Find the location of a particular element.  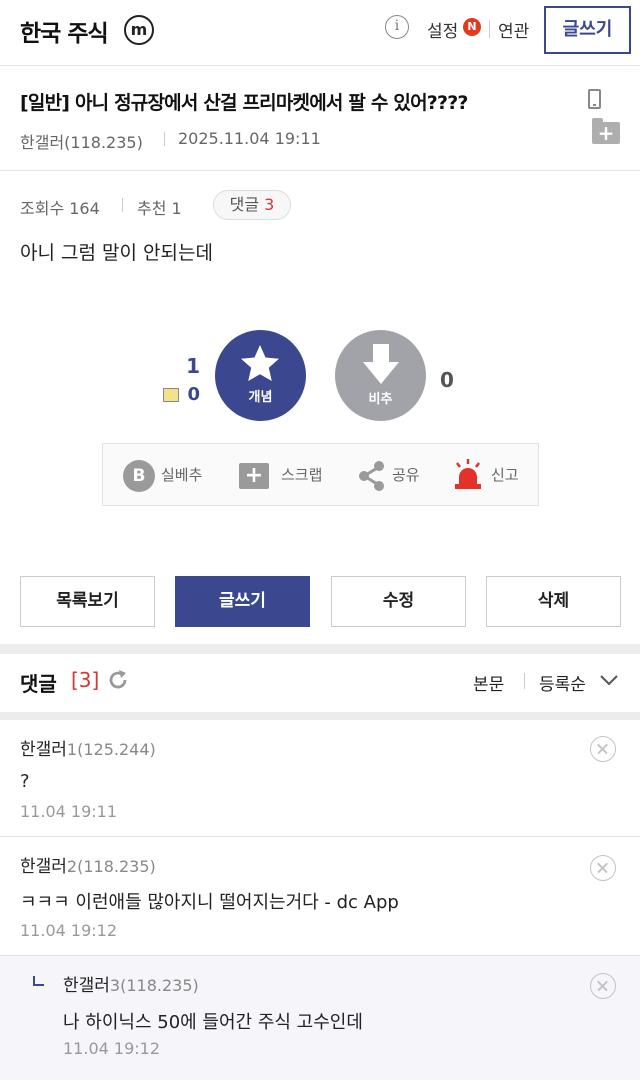

post-body: 아니 그럼 말이 안되는데 is located at coordinates (116, 253).